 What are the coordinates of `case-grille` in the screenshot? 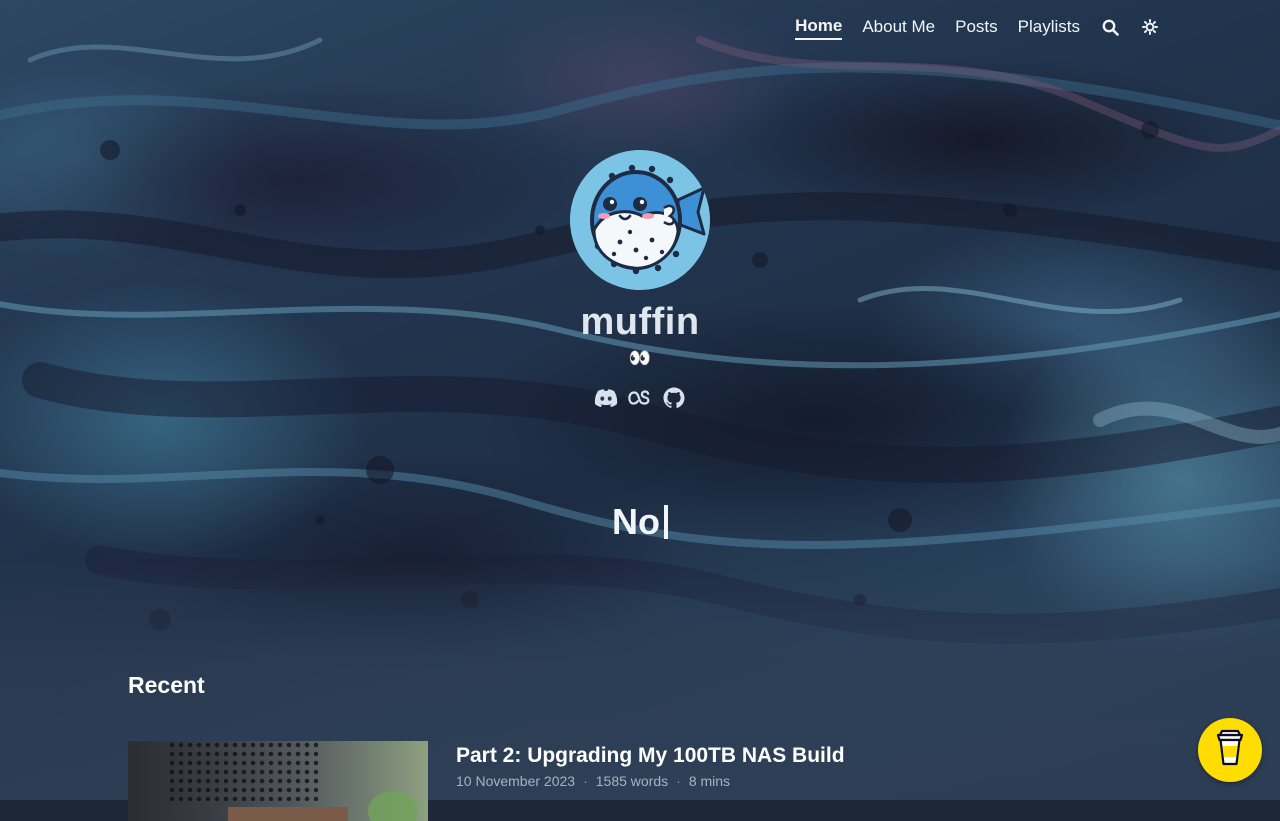 It's located at (243, 771).